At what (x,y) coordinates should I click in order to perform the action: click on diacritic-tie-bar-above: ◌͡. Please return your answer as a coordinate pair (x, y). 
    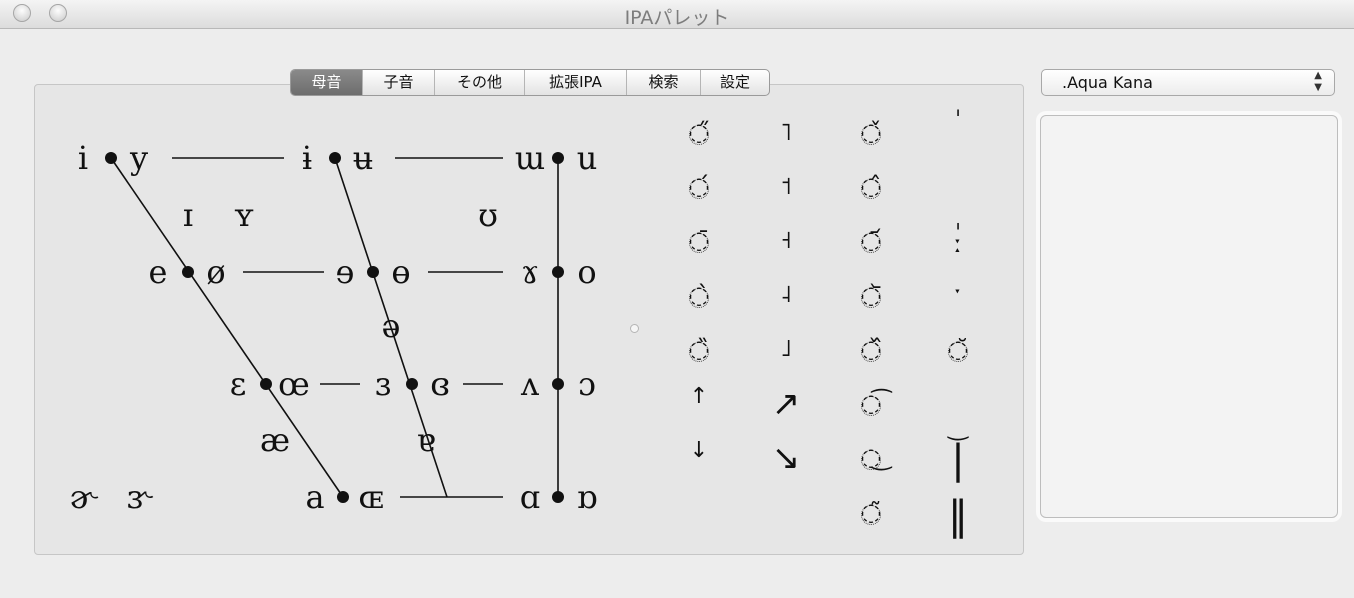
    Looking at the image, I should click on (871, 403).